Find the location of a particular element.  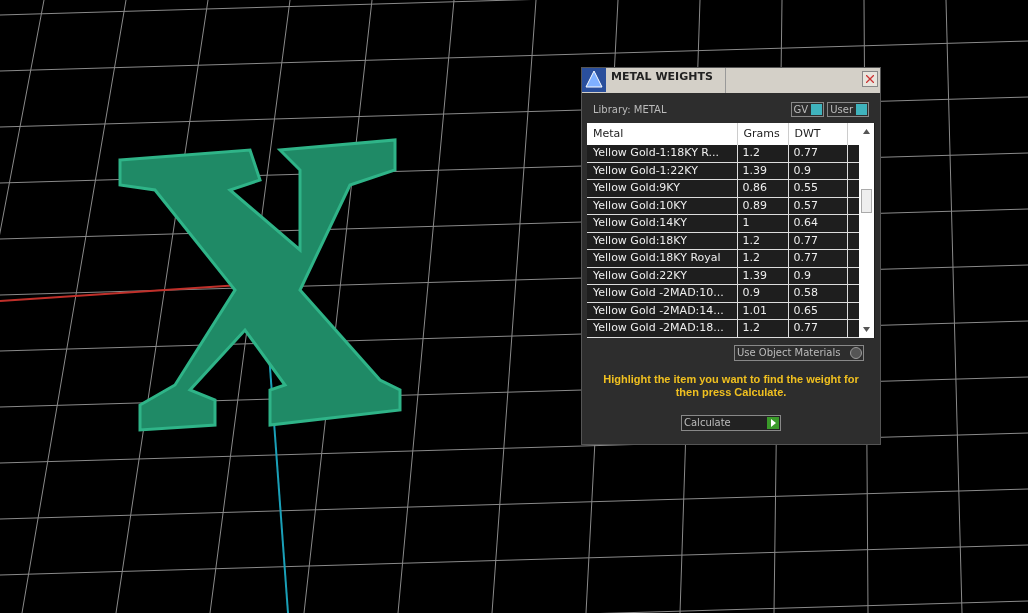

toggle-button: User is located at coordinates (848, 109).